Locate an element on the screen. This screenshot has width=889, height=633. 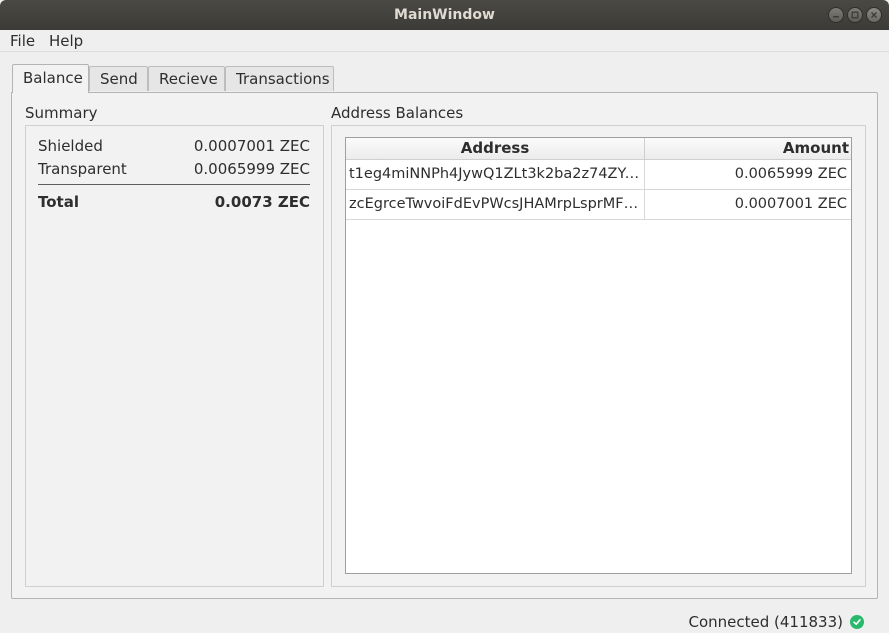
transparent-label: Transparent is located at coordinates (82, 169).